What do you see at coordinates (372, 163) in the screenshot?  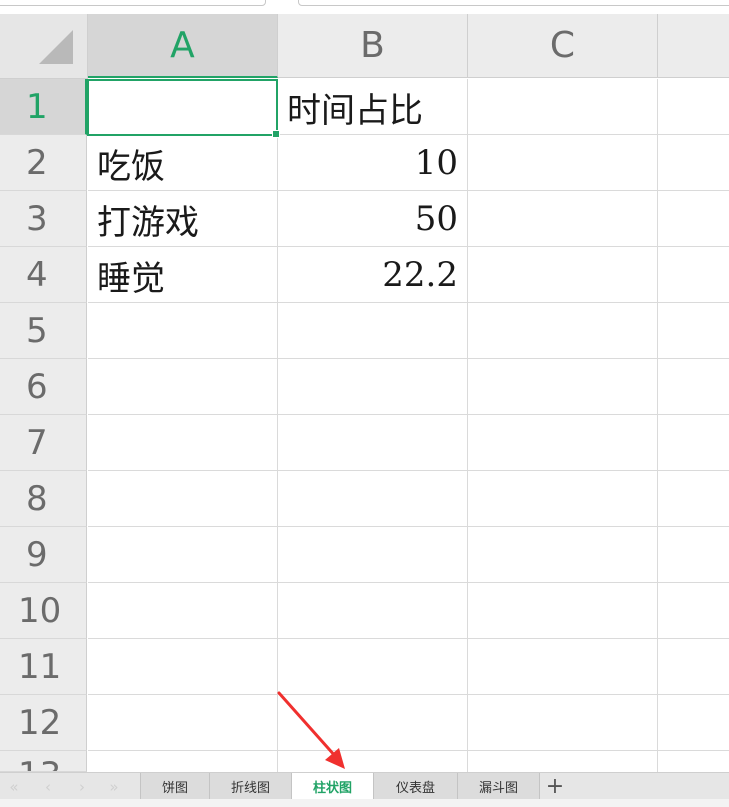 I see `cell-b2: 10` at bounding box center [372, 163].